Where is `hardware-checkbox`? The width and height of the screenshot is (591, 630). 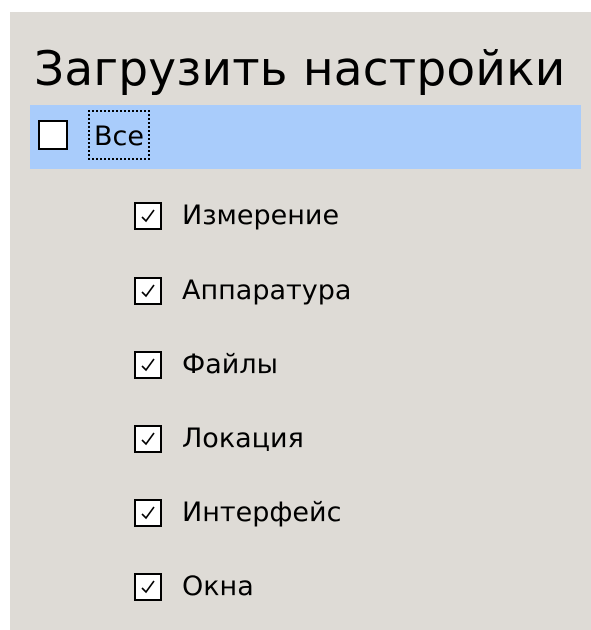
hardware-checkbox is located at coordinates (148, 291).